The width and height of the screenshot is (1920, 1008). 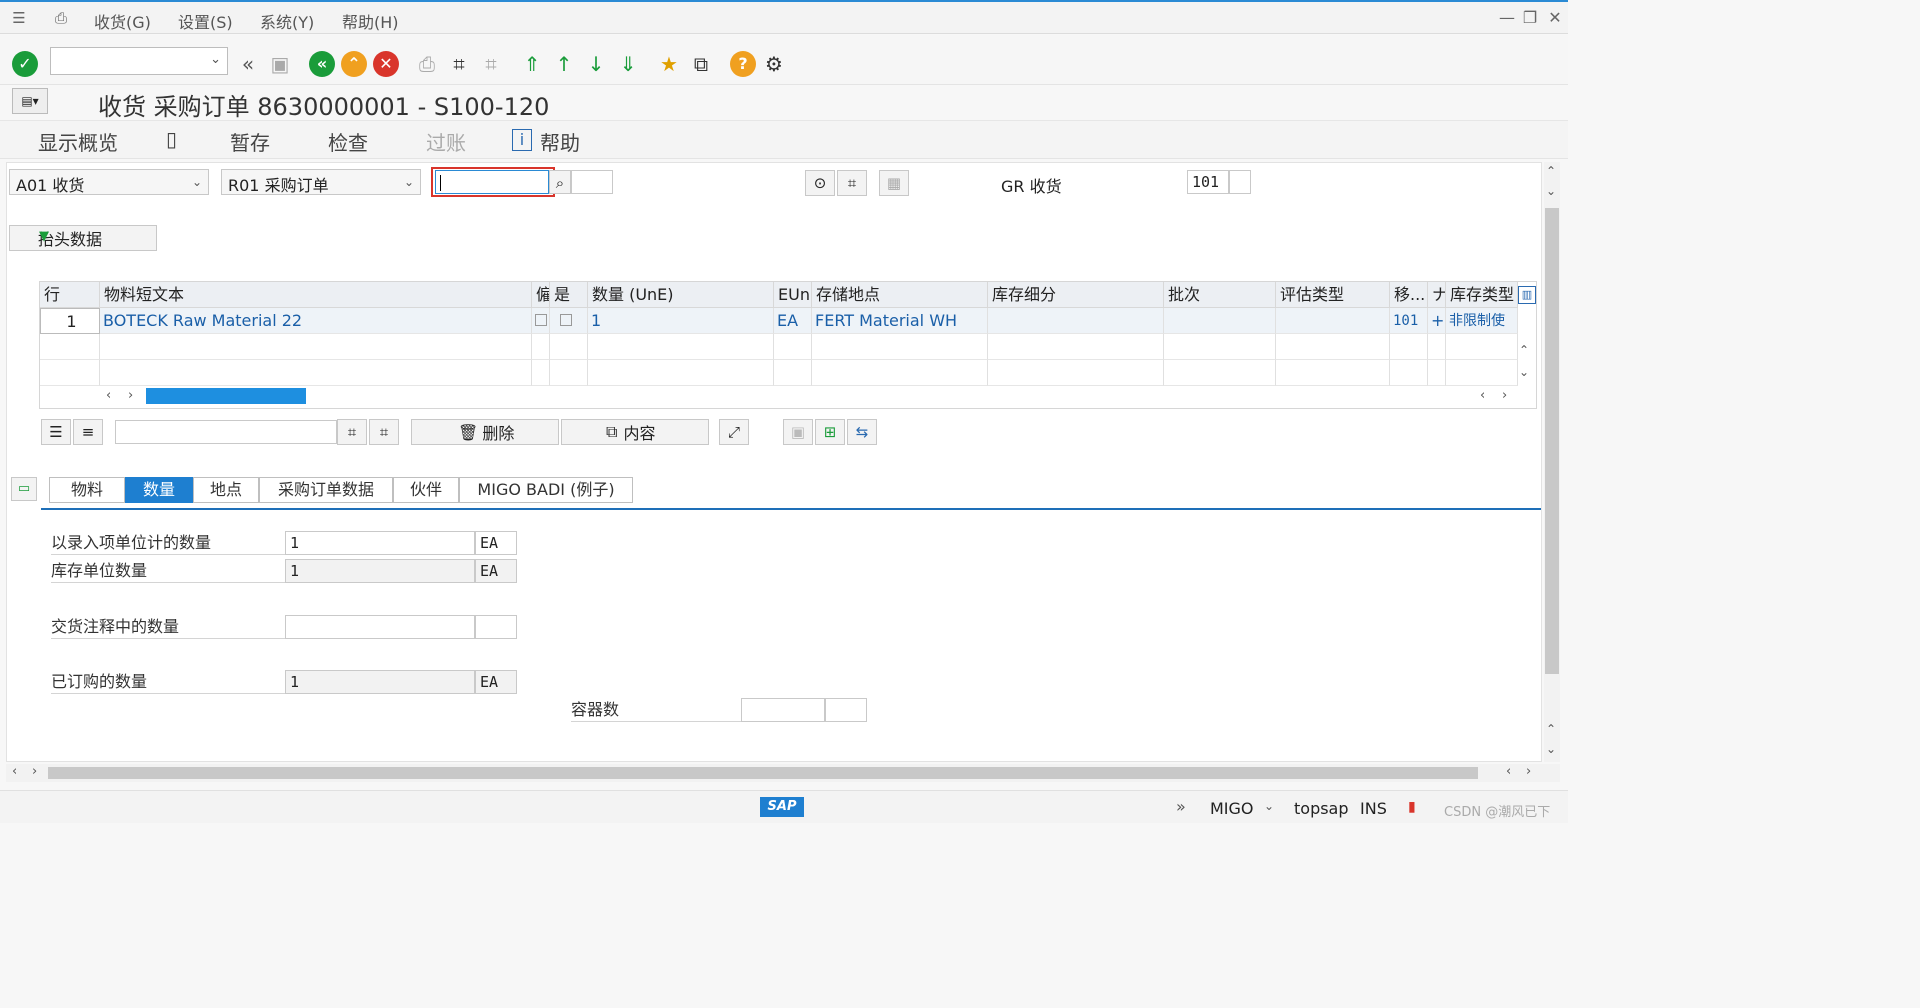 What do you see at coordinates (1076, 295) in the screenshot?
I see `col-header-stock-segment: 库存细分` at bounding box center [1076, 295].